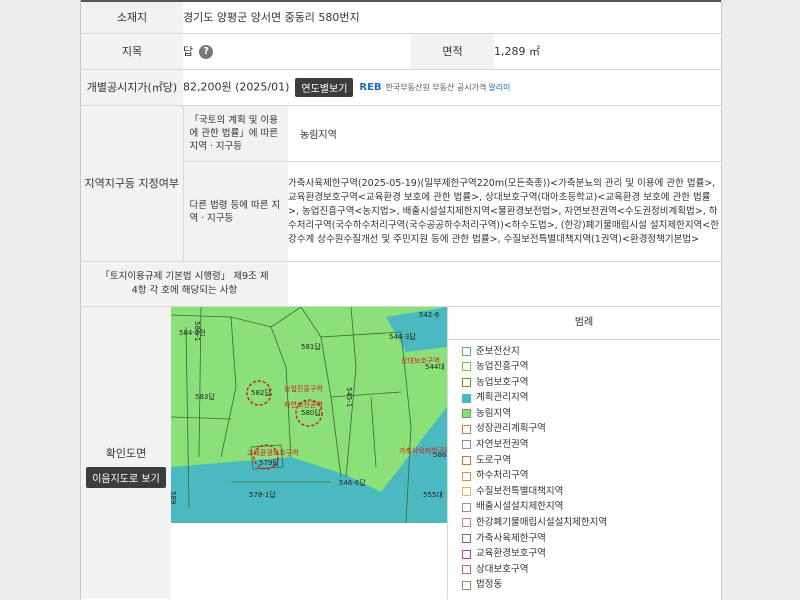 Image resolution: width=800 pixels, height=600 pixels. I want to click on eum-map-button: 이음지도로 보기, so click(126, 477).